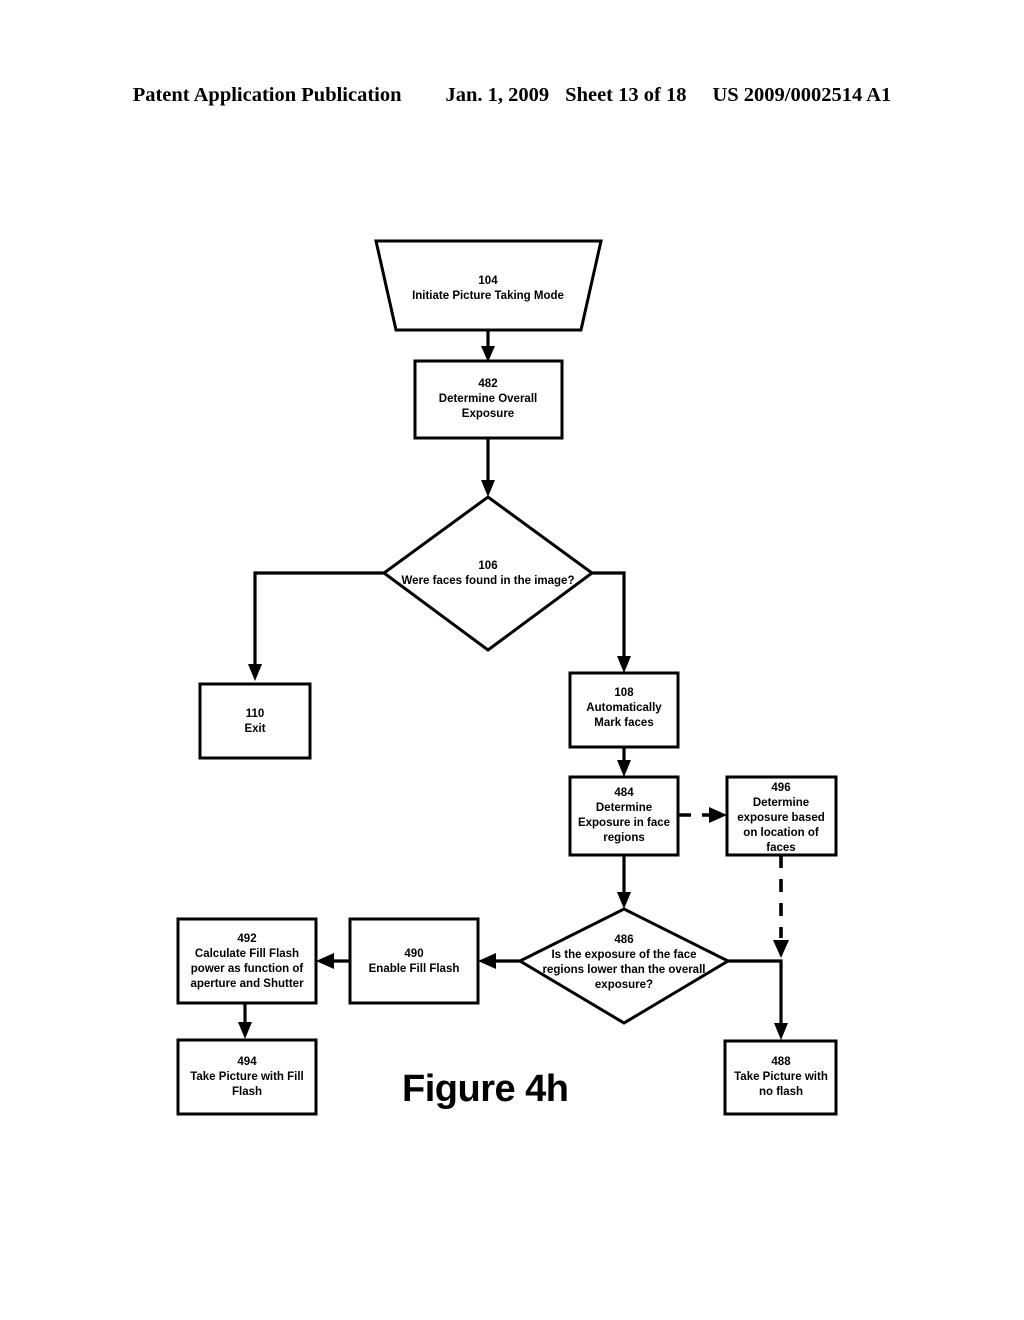  Describe the element at coordinates (781, 1092) in the screenshot. I see `node-488-label-line2: no flash` at that location.